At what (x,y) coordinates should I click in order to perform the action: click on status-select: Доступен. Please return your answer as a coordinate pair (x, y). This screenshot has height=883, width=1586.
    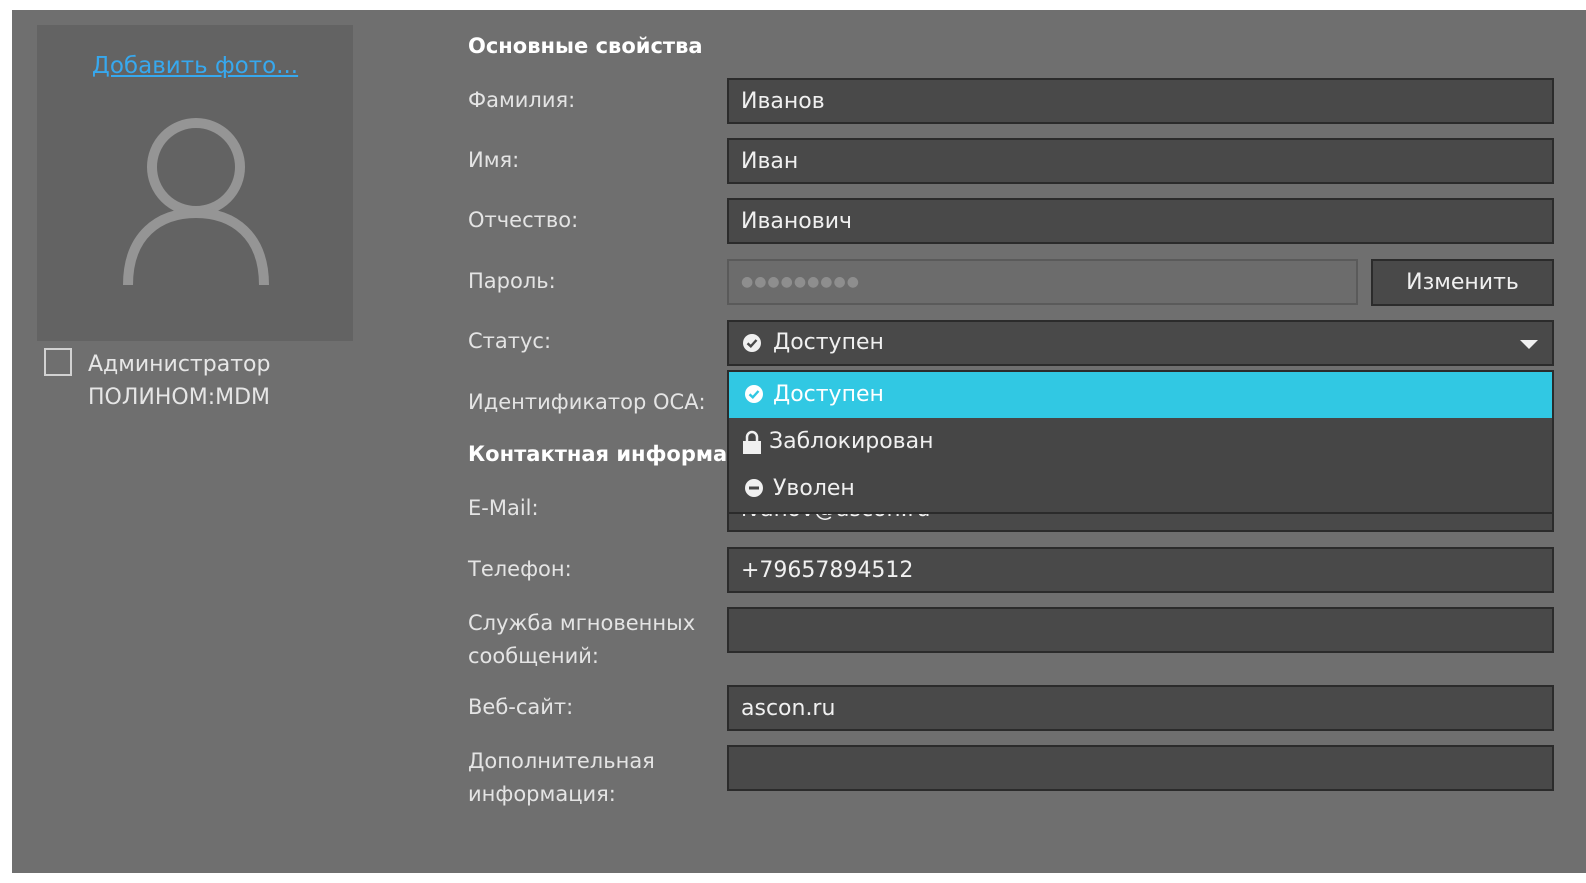
    Looking at the image, I should click on (1140, 343).